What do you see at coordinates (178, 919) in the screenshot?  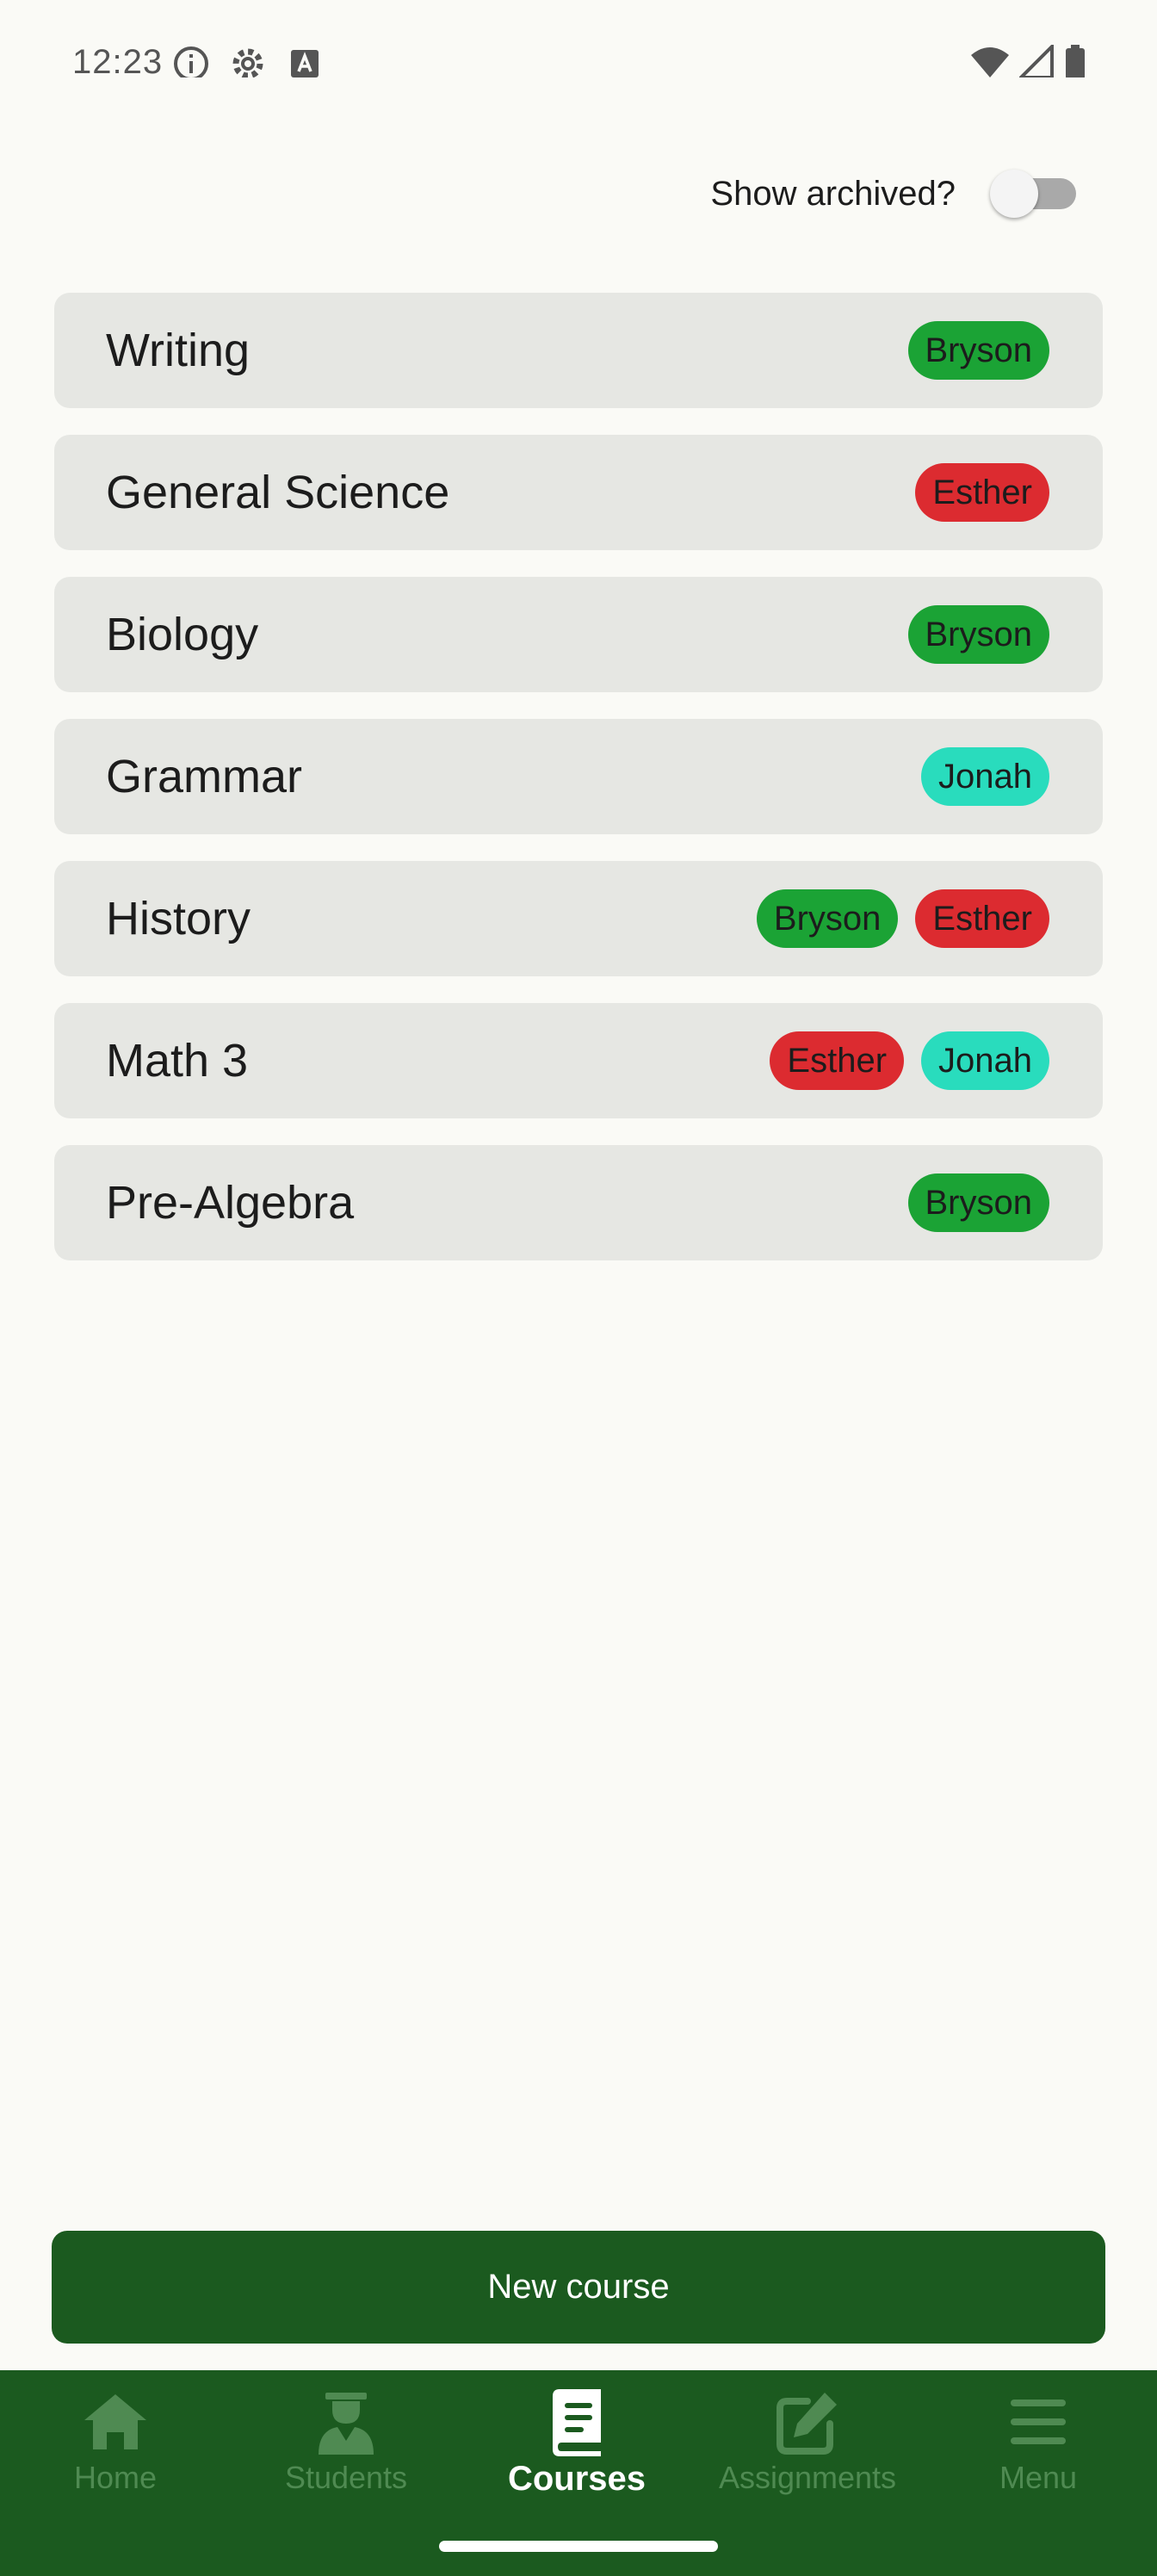 I see `course-name: History` at bounding box center [178, 919].